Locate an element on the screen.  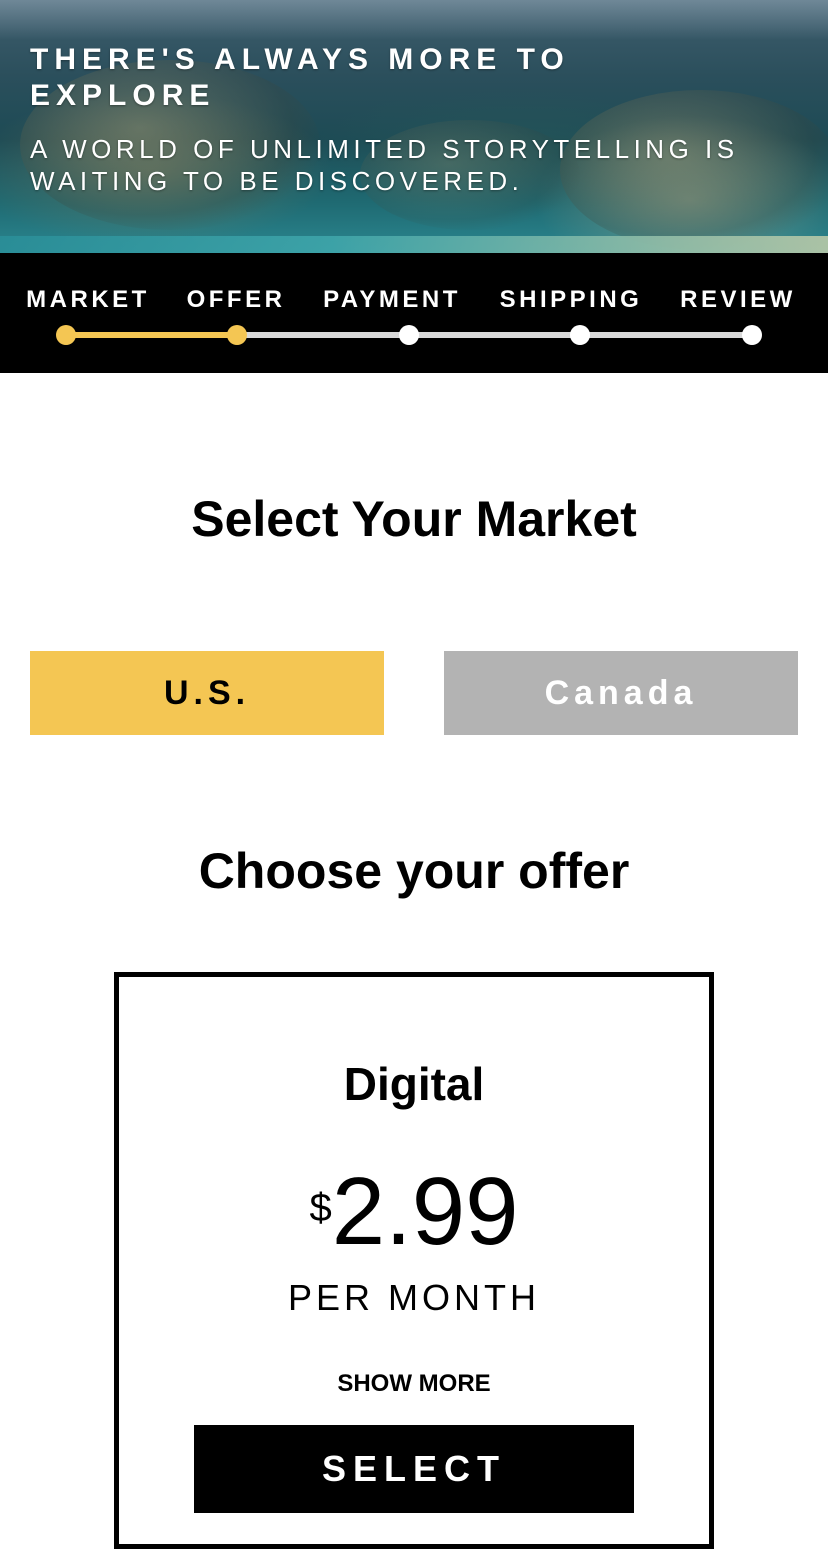
step-market: MARKET is located at coordinates (88, 301).